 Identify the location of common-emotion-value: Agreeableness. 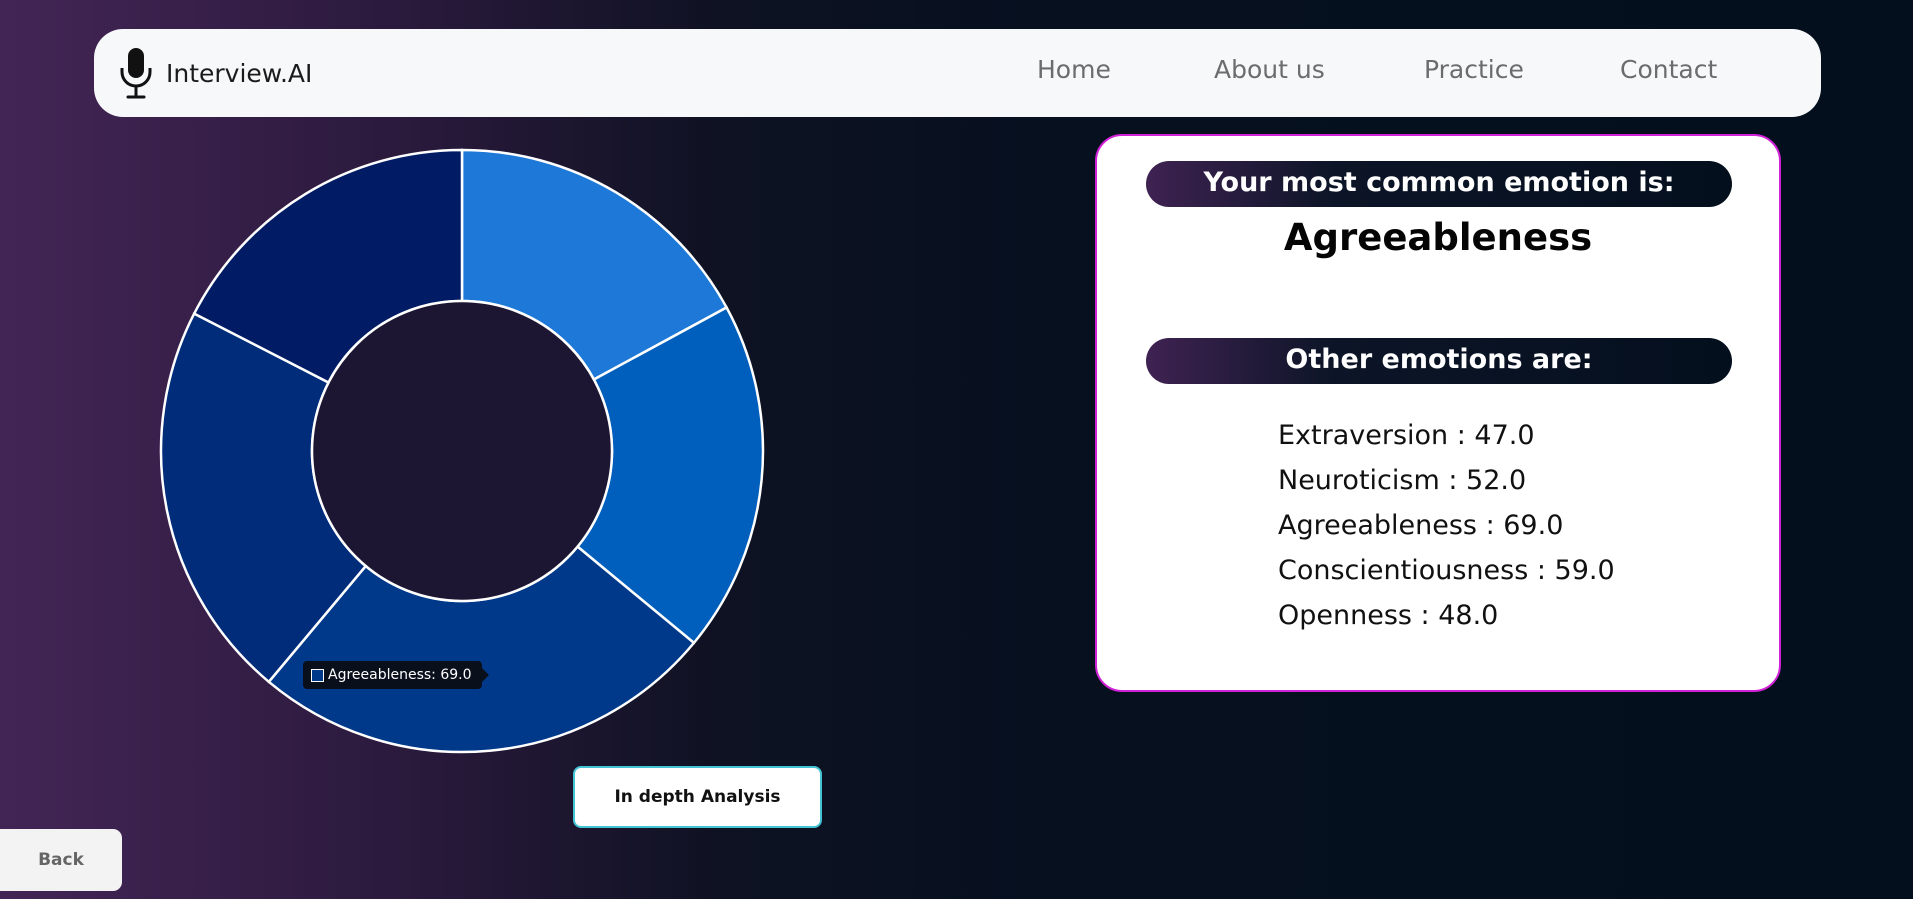
(1438, 237).